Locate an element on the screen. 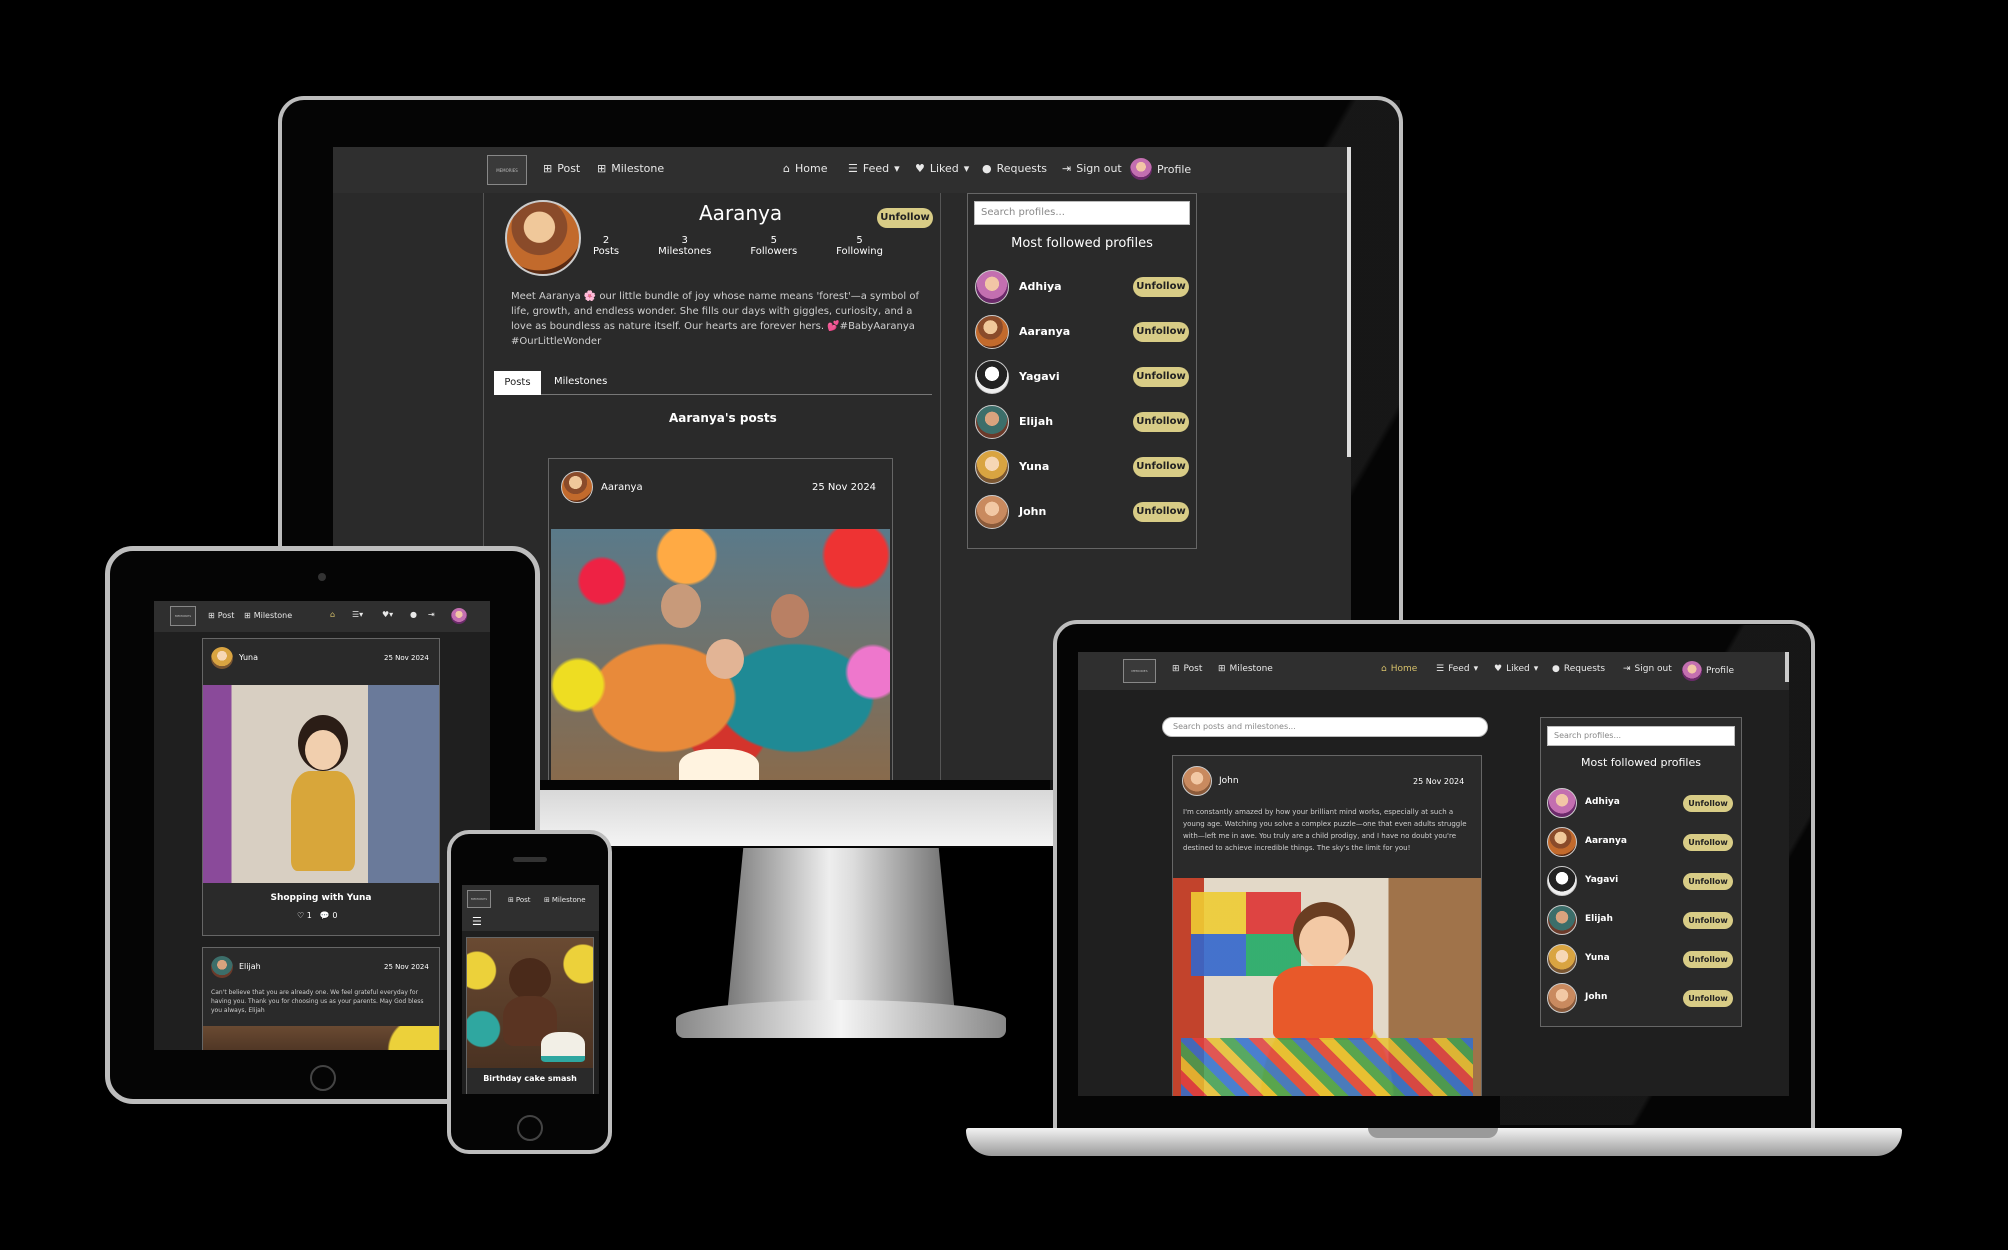 The height and width of the screenshot is (1250, 2008). stat-following: 5 Following is located at coordinates (859, 246).